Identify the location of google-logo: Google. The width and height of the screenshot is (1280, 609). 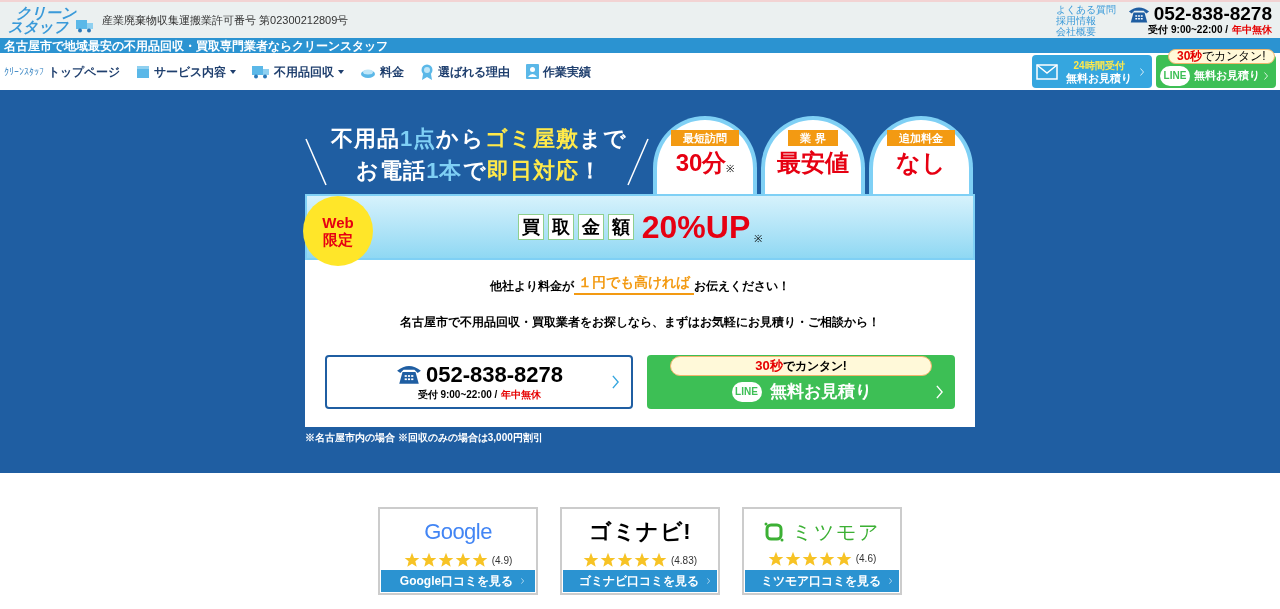
(458, 532).